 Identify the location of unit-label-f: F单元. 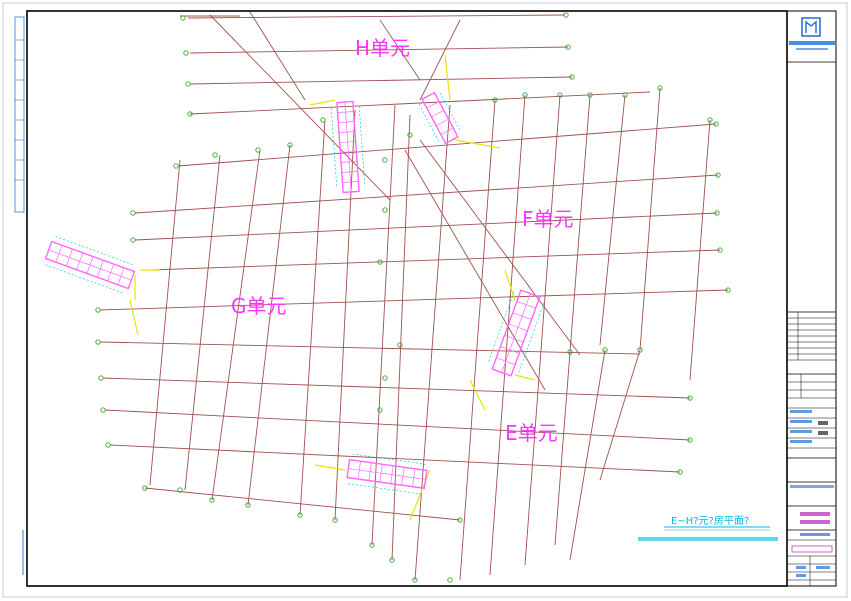
(548, 219).